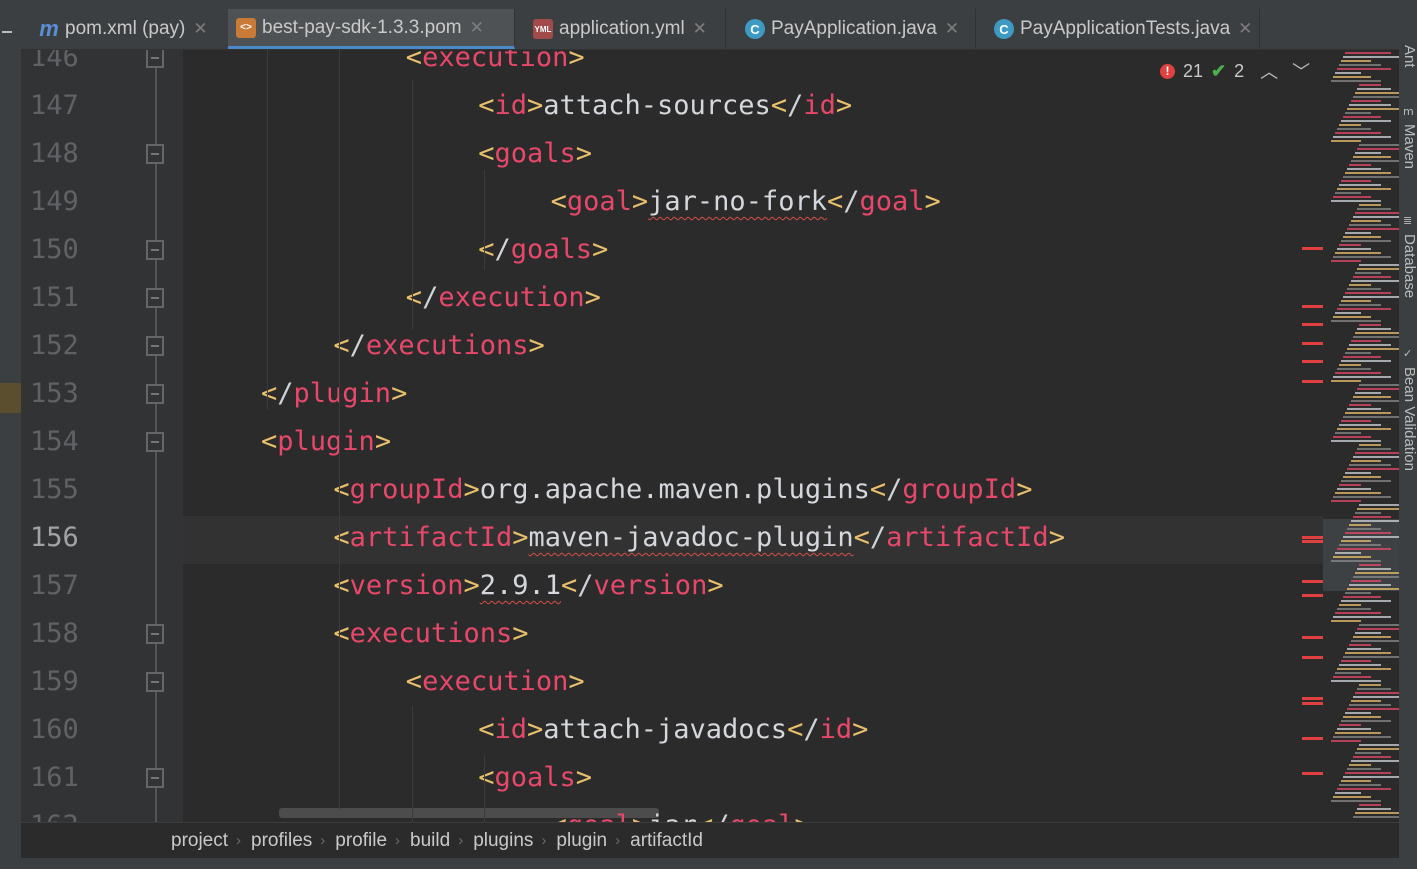 The width and height of the screenshot is (1417, 869). Describe the element at coordinates (503, 298) in the screenshot. I see `code-line: </execution>` at that location.